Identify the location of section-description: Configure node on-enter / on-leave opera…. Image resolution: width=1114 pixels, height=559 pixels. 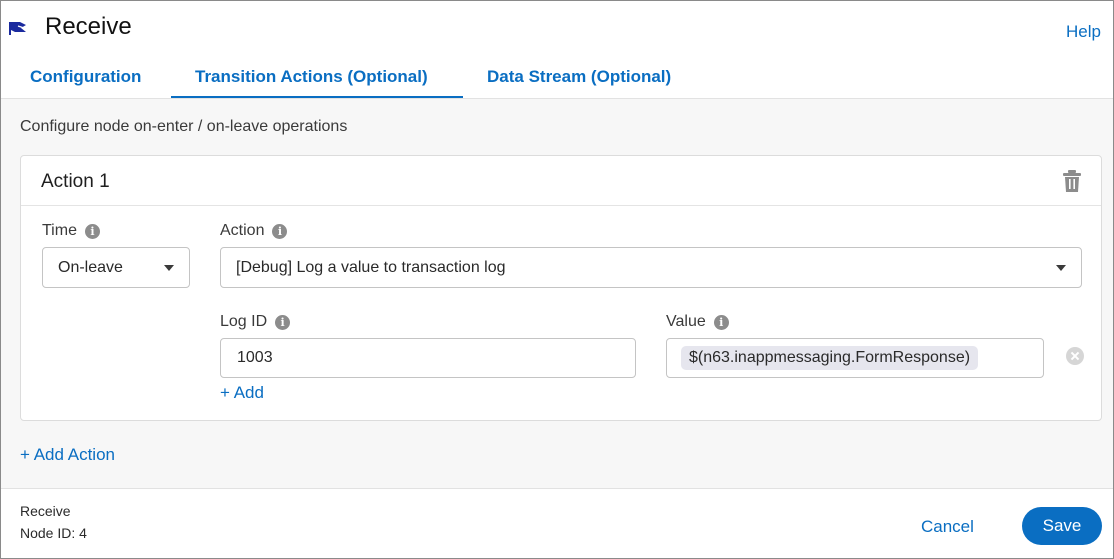
(184, 126).